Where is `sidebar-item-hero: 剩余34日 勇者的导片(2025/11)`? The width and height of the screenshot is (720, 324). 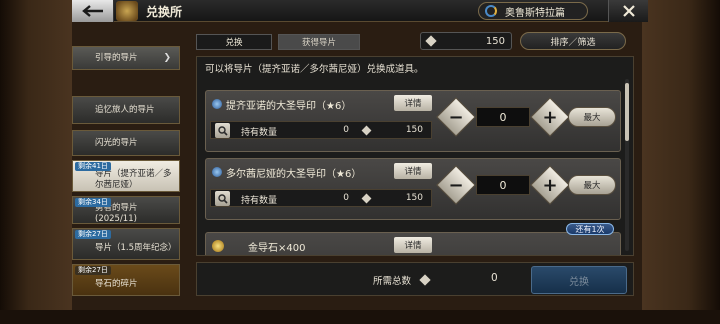
sidebar-item-hero: 剩余34日 勇者的导片(2025/11) is located at coordinates (126, 210).